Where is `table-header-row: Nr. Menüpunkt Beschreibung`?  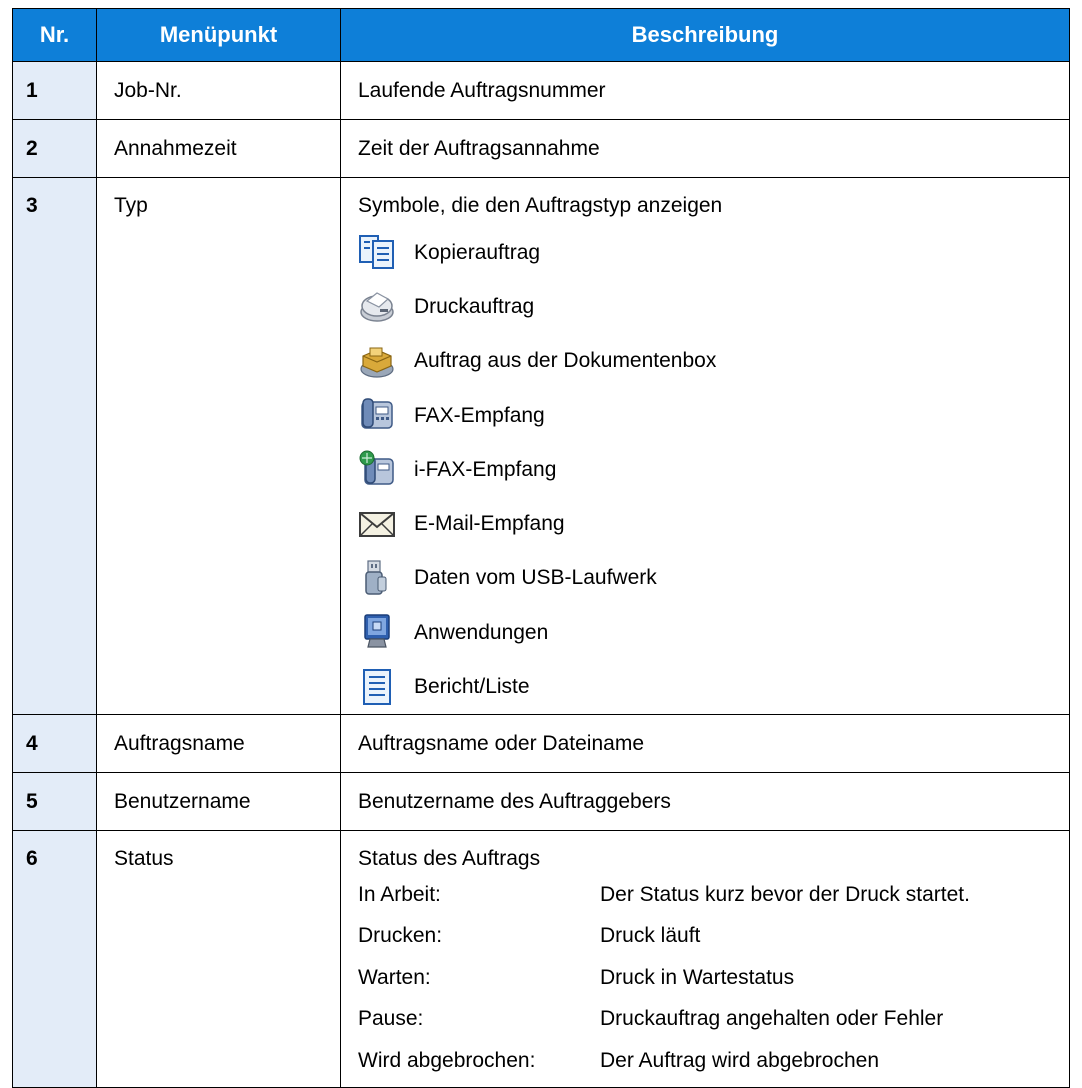
table-header-row: Nr. Menüpunkt Beschreibung is located at coordinates (541, 35).